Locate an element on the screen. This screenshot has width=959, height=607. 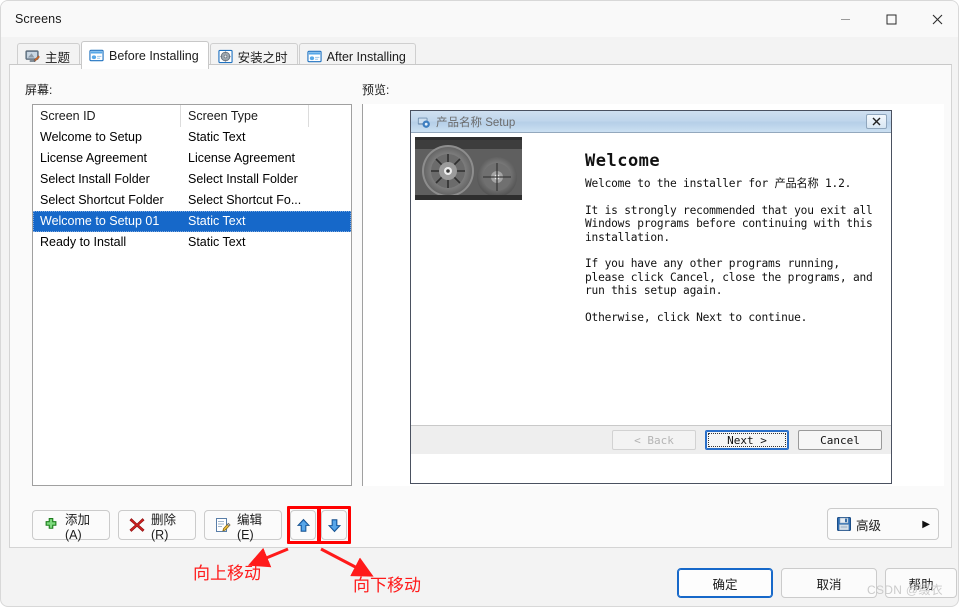
table-row: Ready to Install Static Text is located at coordinates (192, 242).